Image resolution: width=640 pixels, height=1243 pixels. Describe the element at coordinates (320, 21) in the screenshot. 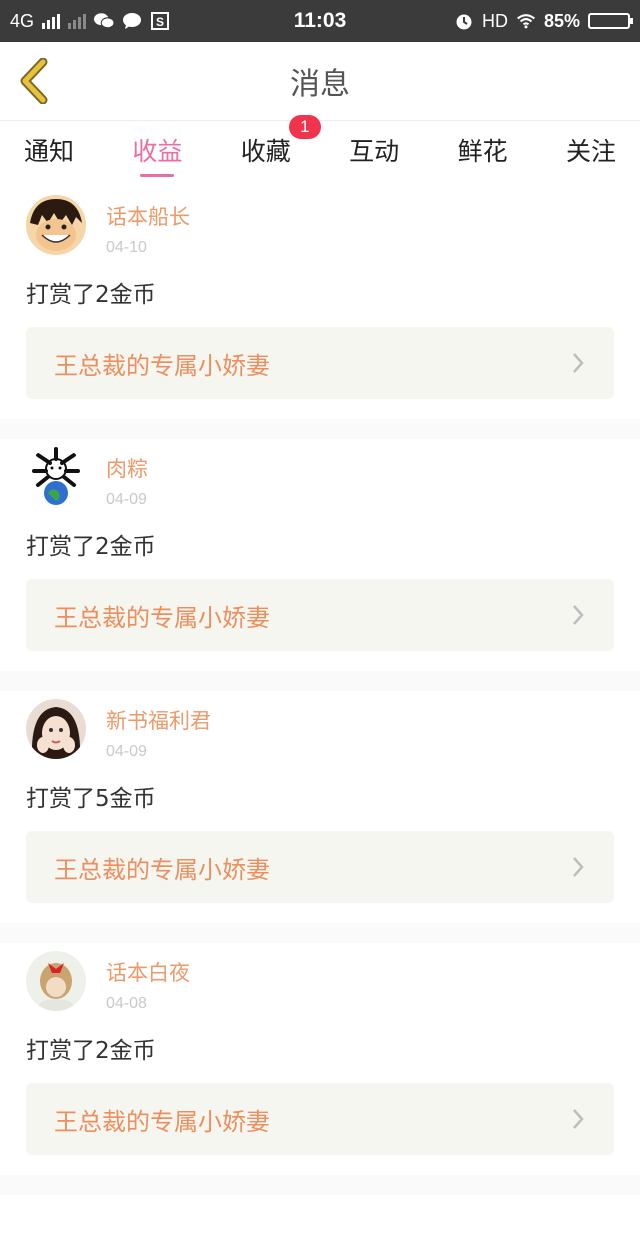

I see `status-bar: 4G S 11:03 HD 85%` at that location.